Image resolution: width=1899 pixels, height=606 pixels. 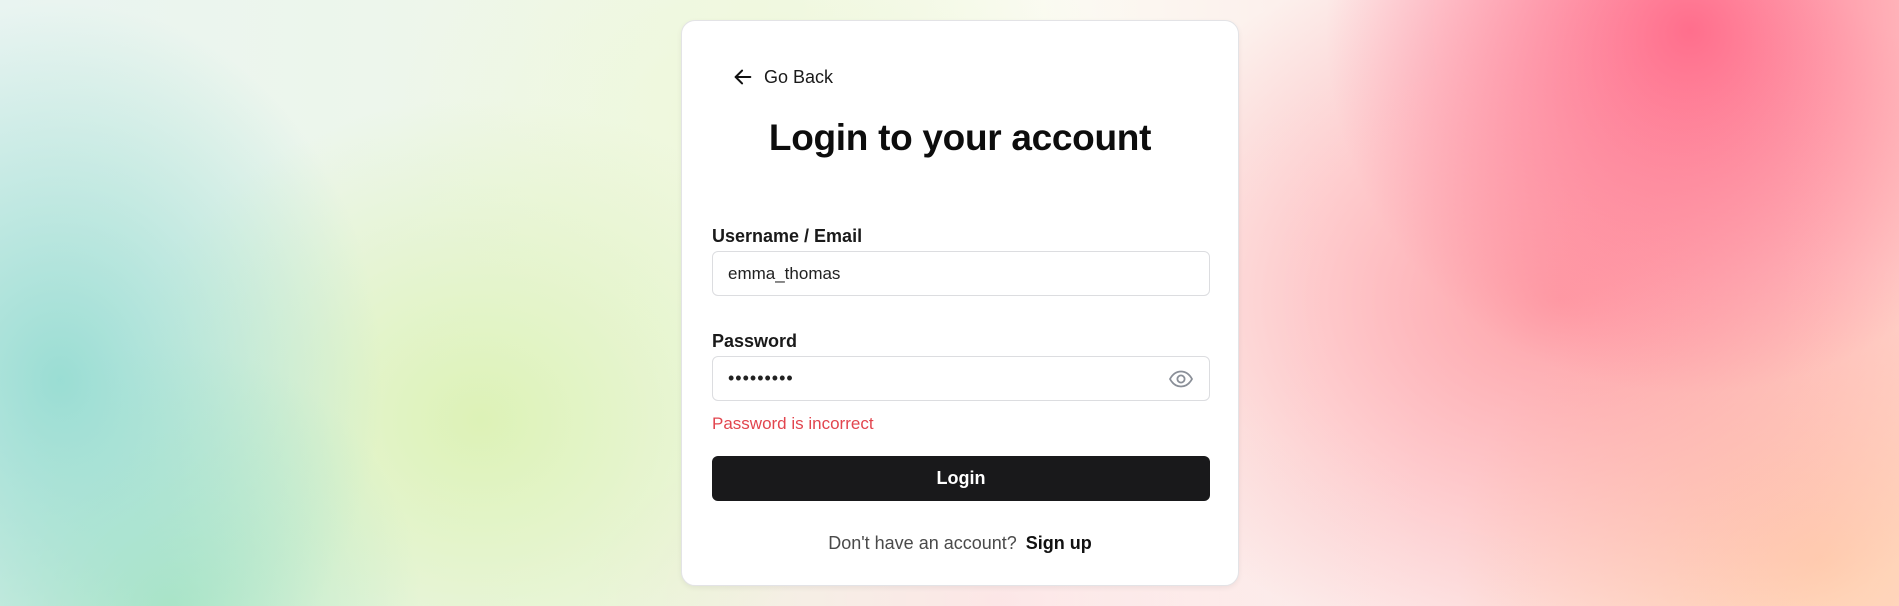 What do you see at coordinates (948, 378) in the screenshot?
I see `password-input` at bounding box center [948, 378].